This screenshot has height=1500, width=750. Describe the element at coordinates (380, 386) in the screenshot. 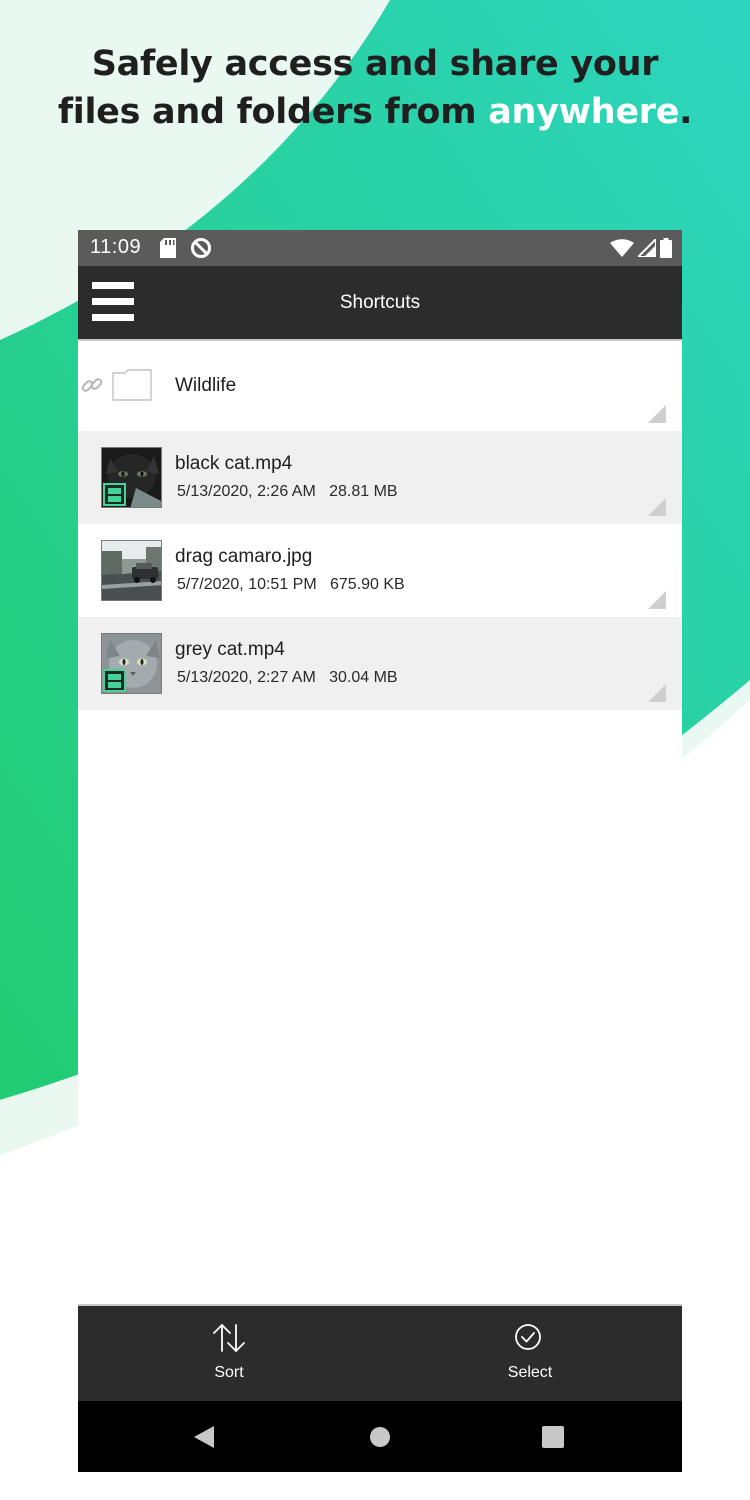

I see `list-item-wildlife: Wildlife` at that location.